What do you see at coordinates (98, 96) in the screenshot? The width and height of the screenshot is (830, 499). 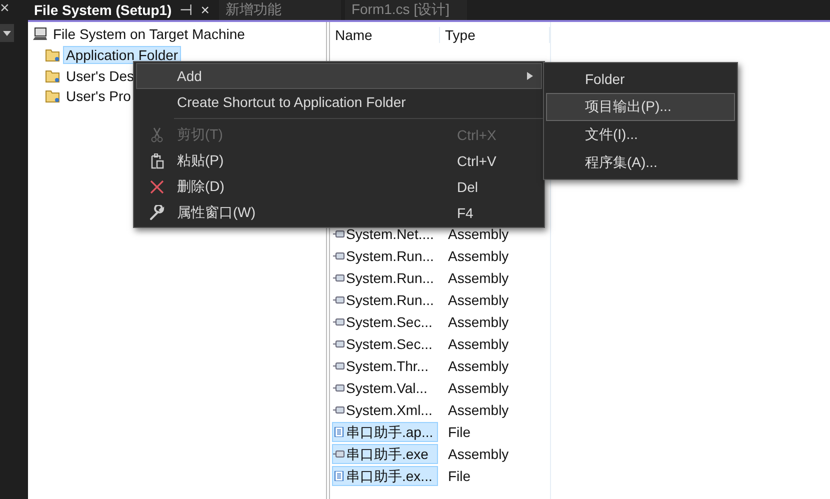 I see `tree-item: User's Pro` at bounding box center [98, 96].